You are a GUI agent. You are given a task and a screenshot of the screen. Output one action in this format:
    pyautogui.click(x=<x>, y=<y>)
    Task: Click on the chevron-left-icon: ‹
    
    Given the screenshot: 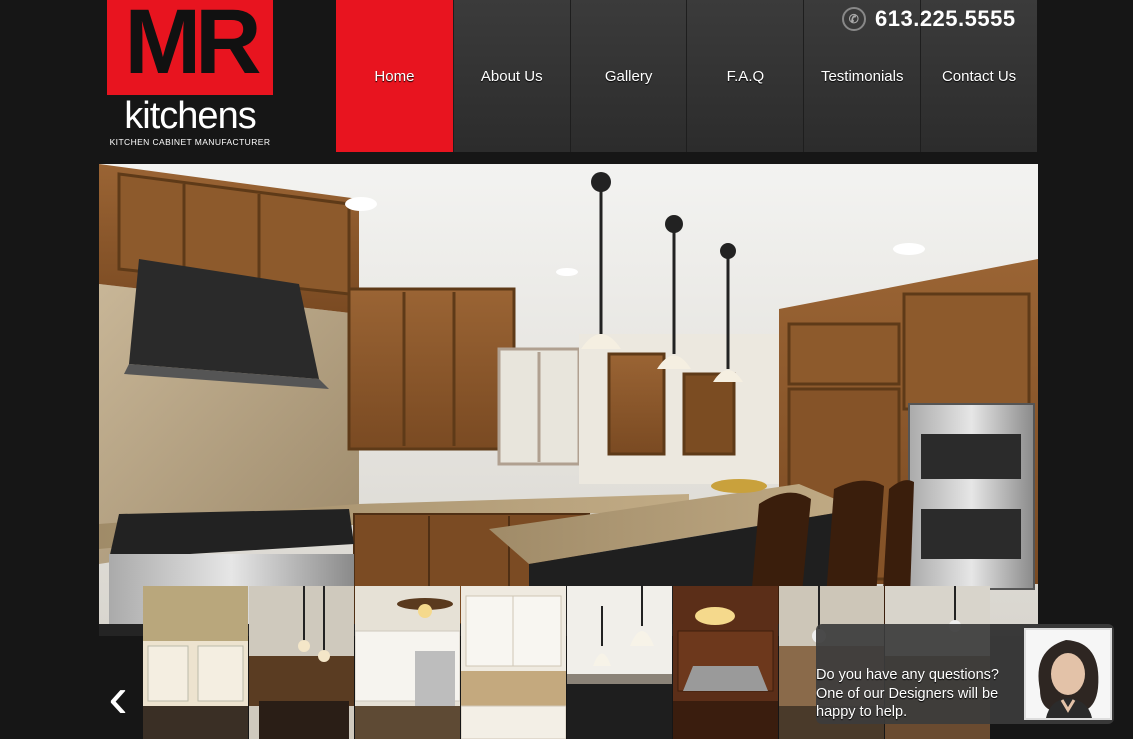 What is the action you would take?
    pyautogui.click(x=118, y=698)
    